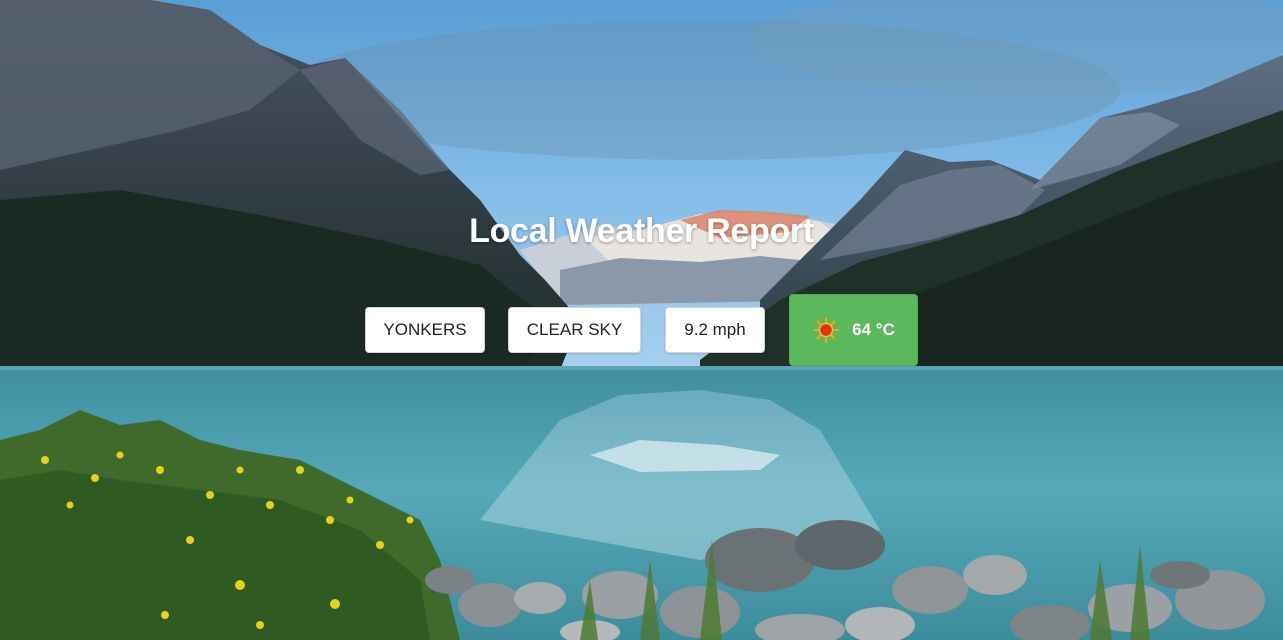 This screenshot has width=1283, height=640. What do you see at coordinates (873, 329) in the screenshot?
I see `temperature-value: 64 °C` at bounding box center [873, 329].